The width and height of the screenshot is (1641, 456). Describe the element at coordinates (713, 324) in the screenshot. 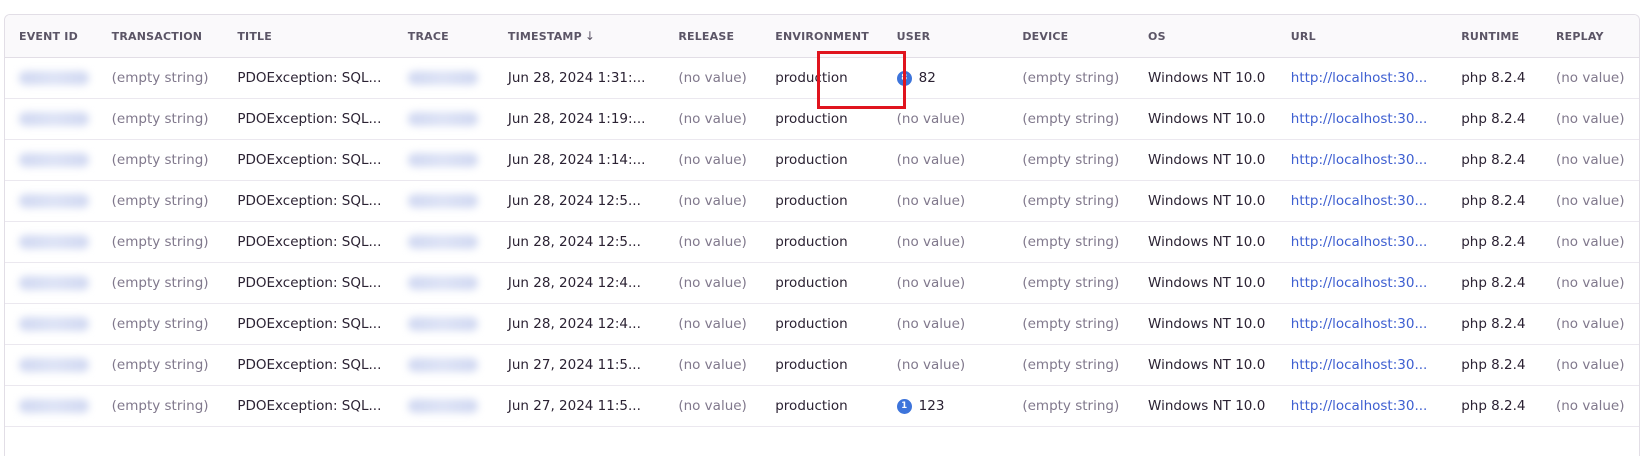

I see `cell-release: (no value)` at that location.